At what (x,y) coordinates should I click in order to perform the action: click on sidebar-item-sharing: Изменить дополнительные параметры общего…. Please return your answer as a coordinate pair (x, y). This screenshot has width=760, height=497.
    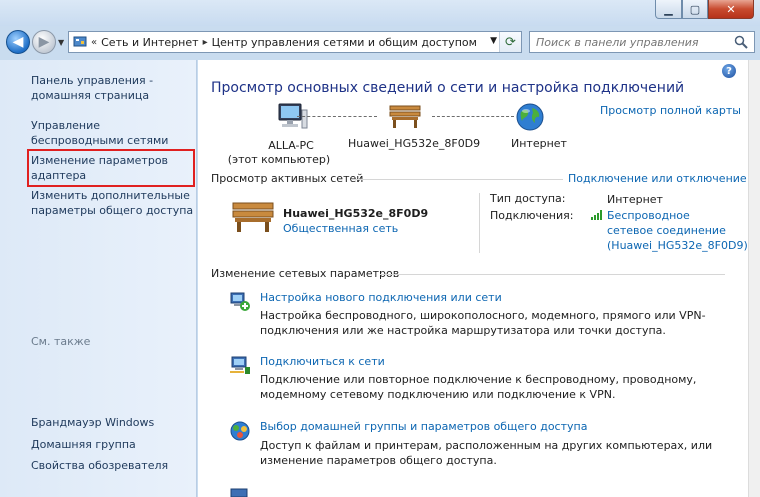
    Looking at the image, I should click on (113, 203).